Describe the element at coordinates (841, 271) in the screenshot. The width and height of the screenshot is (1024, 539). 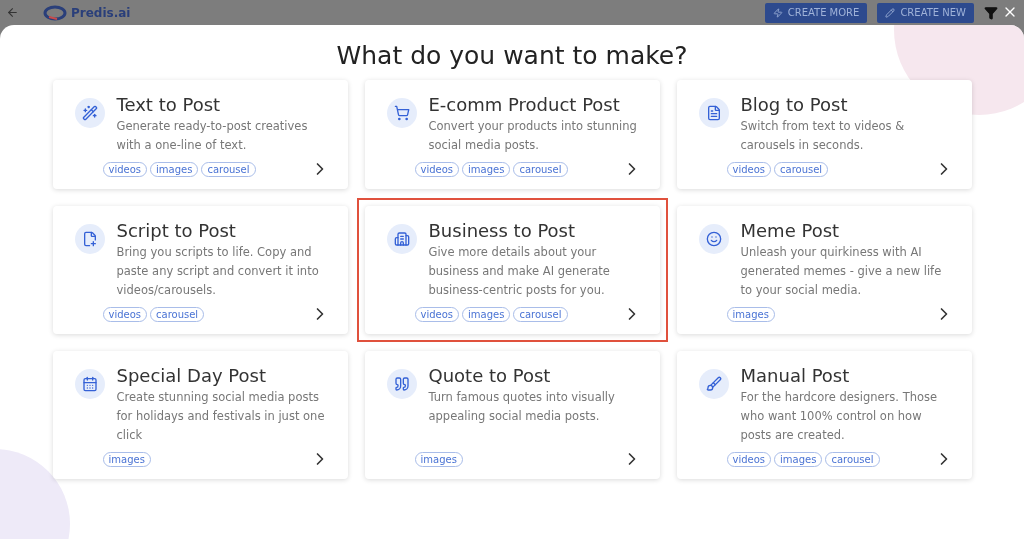
I see `card-description: Unleash your quirkiness with AI generated memes - give a new life to your social media.` at that location.